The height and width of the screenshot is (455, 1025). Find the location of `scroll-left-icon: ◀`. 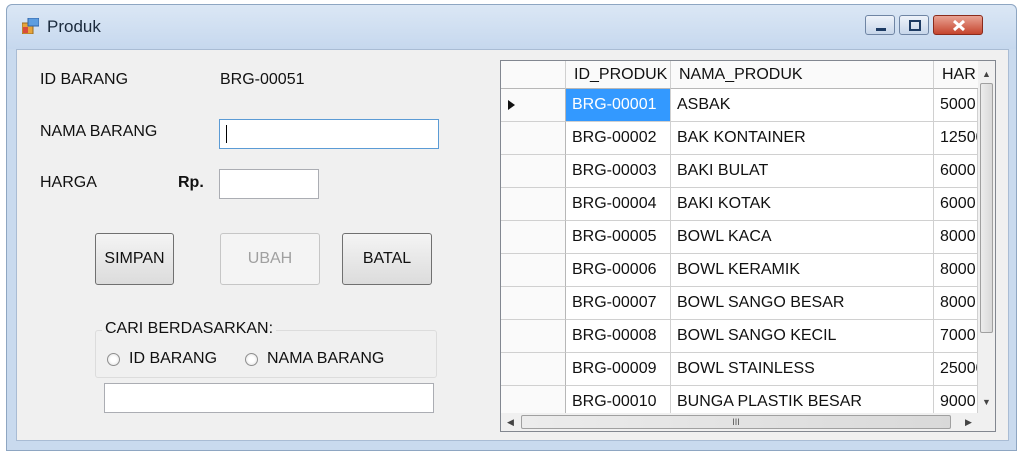

scroll-left-icon: ◀ is located at coordinates (510, 422).